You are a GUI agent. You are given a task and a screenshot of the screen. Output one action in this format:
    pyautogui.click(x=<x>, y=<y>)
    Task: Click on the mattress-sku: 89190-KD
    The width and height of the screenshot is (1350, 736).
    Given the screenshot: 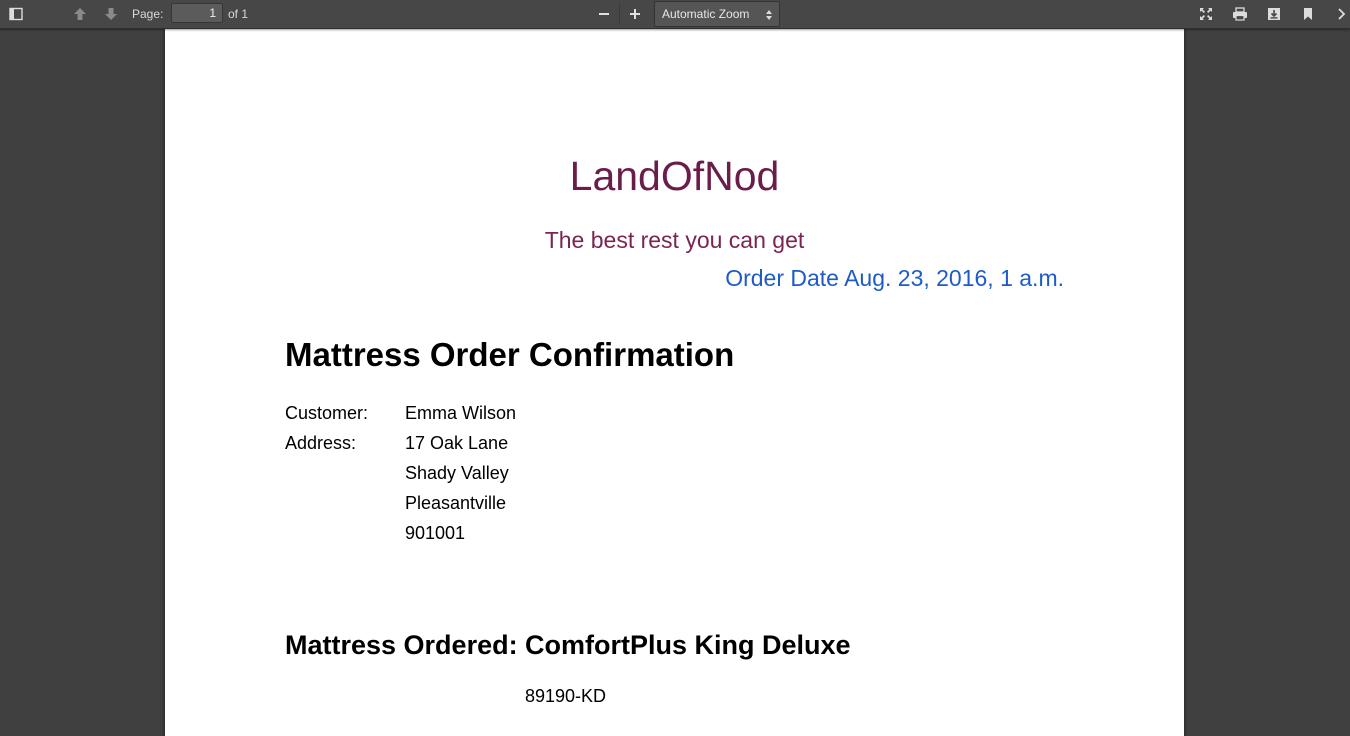 What is the action you would take?
    pyautogui.click(x=566, y=696)
    